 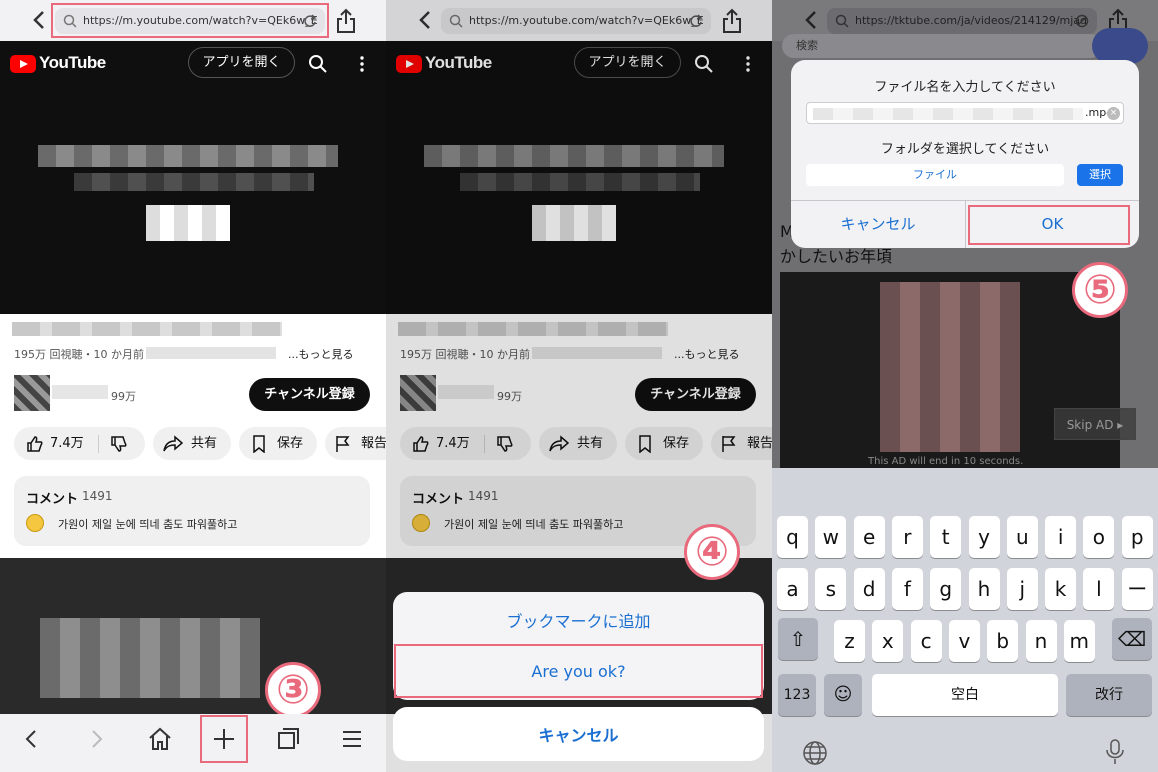 What do you see at coordinates (984, 537) in the screenshot?
I see `key-y: y` at bounding box center [984, 537].